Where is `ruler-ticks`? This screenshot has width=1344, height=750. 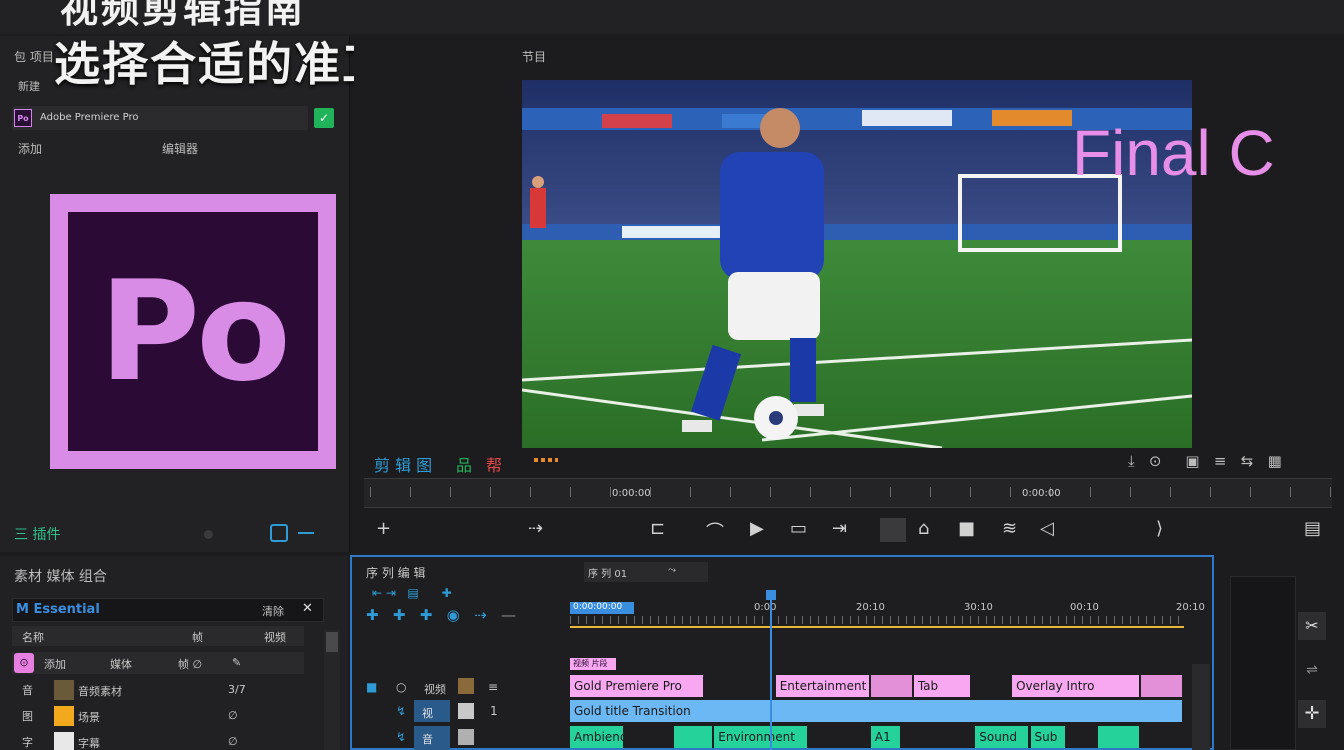 ruler-ticks is located at coordinates (877, 620).